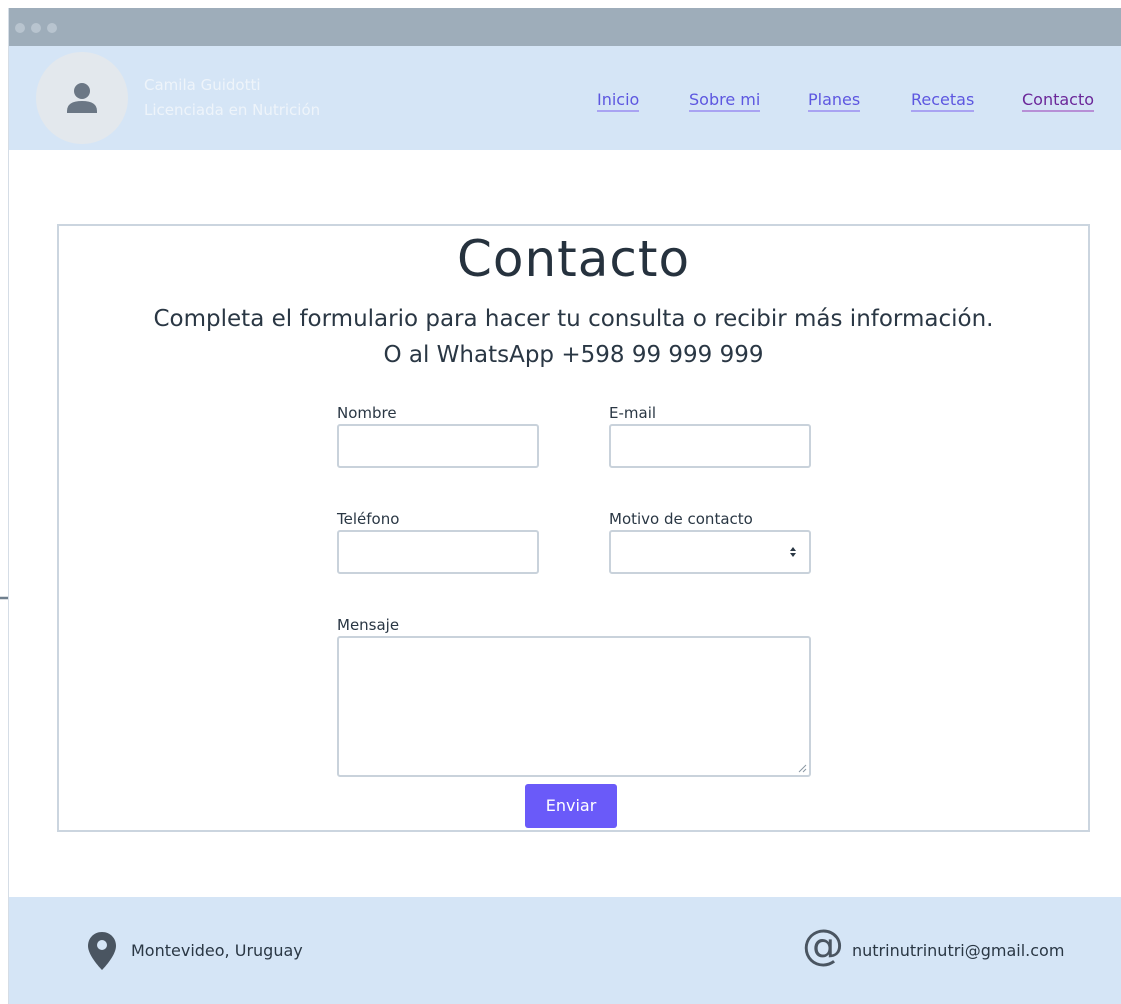  Describe the element at coordinates (943, 101) in the screenshot. I see `nav-link-recetas: Recetas` at that location.